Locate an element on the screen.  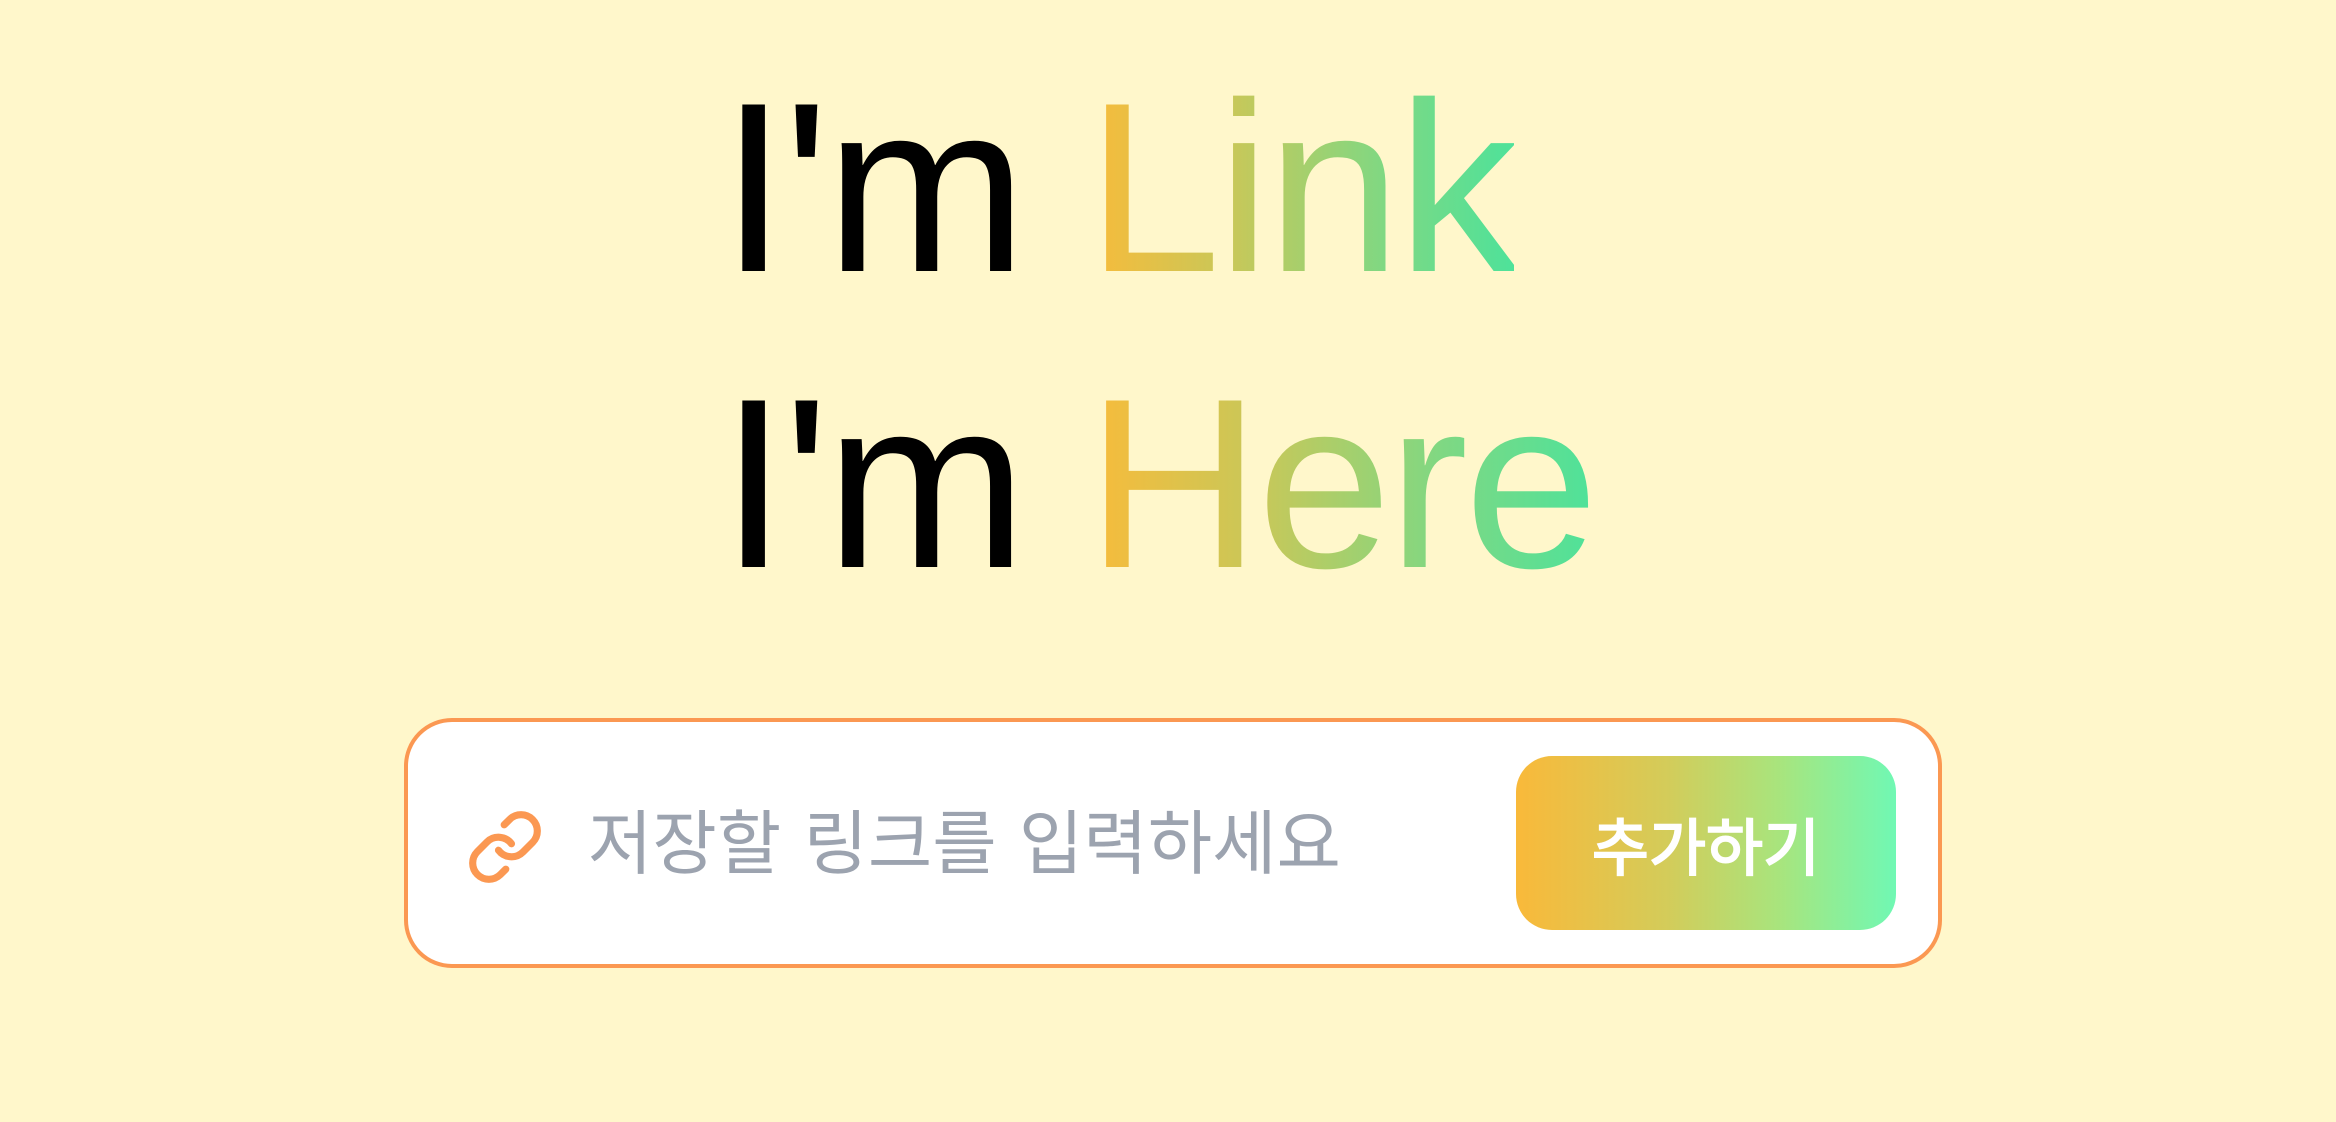
hero-line-link-highlight: Link is located at coordinates (1302, 188).